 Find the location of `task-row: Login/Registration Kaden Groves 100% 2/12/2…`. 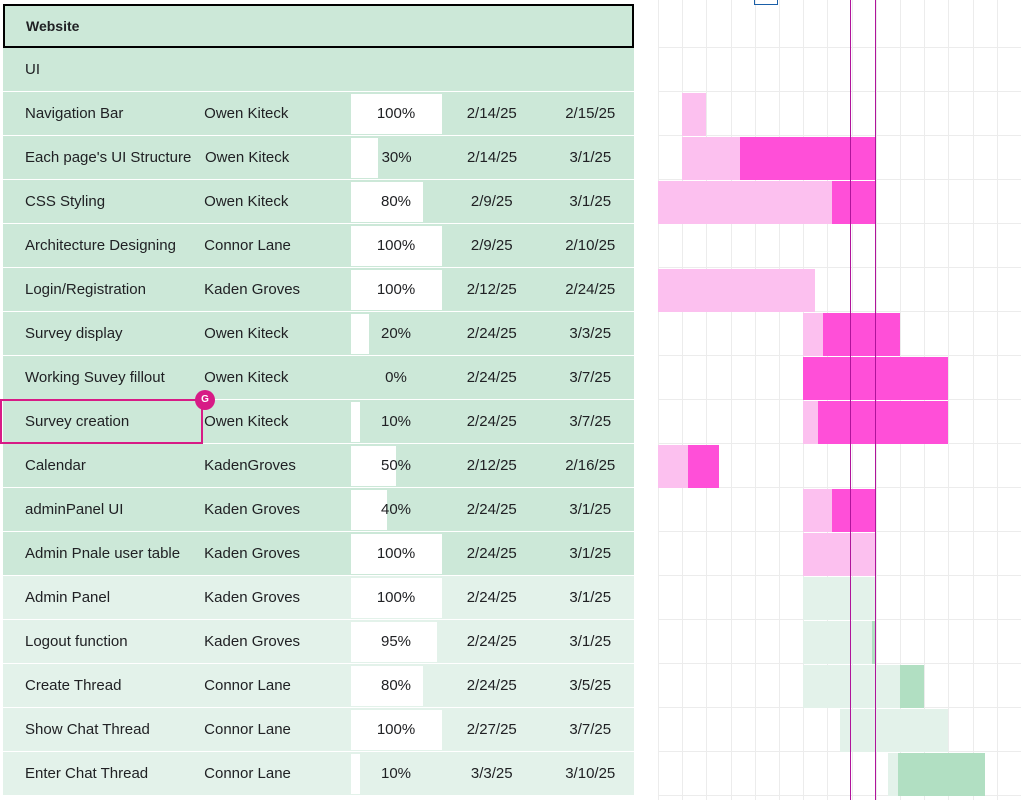

task-row: Login/Registration Kaden Groves 100% 2/12/2… is located at coordinates (318, 290).